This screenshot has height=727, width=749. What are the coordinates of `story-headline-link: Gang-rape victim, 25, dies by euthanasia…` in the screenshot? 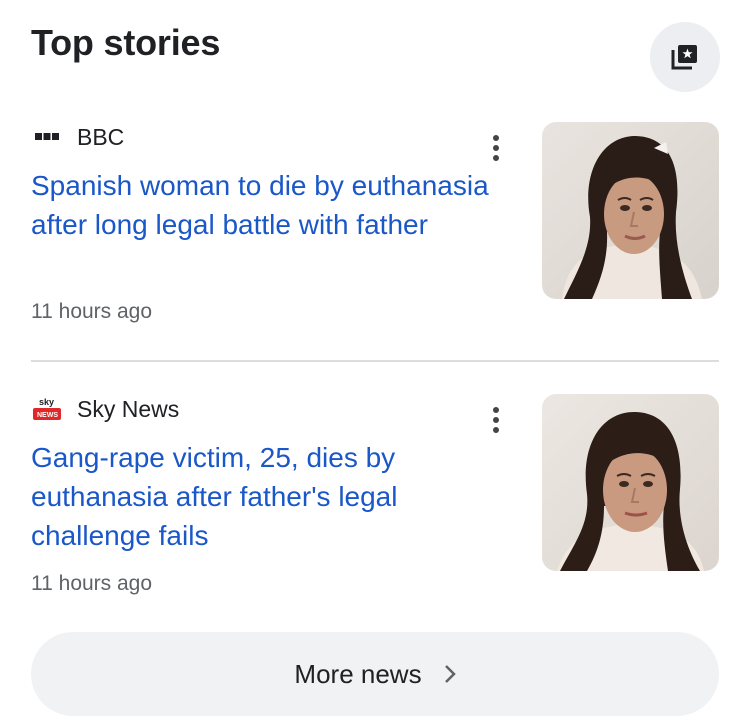 It's located at (266, 496).